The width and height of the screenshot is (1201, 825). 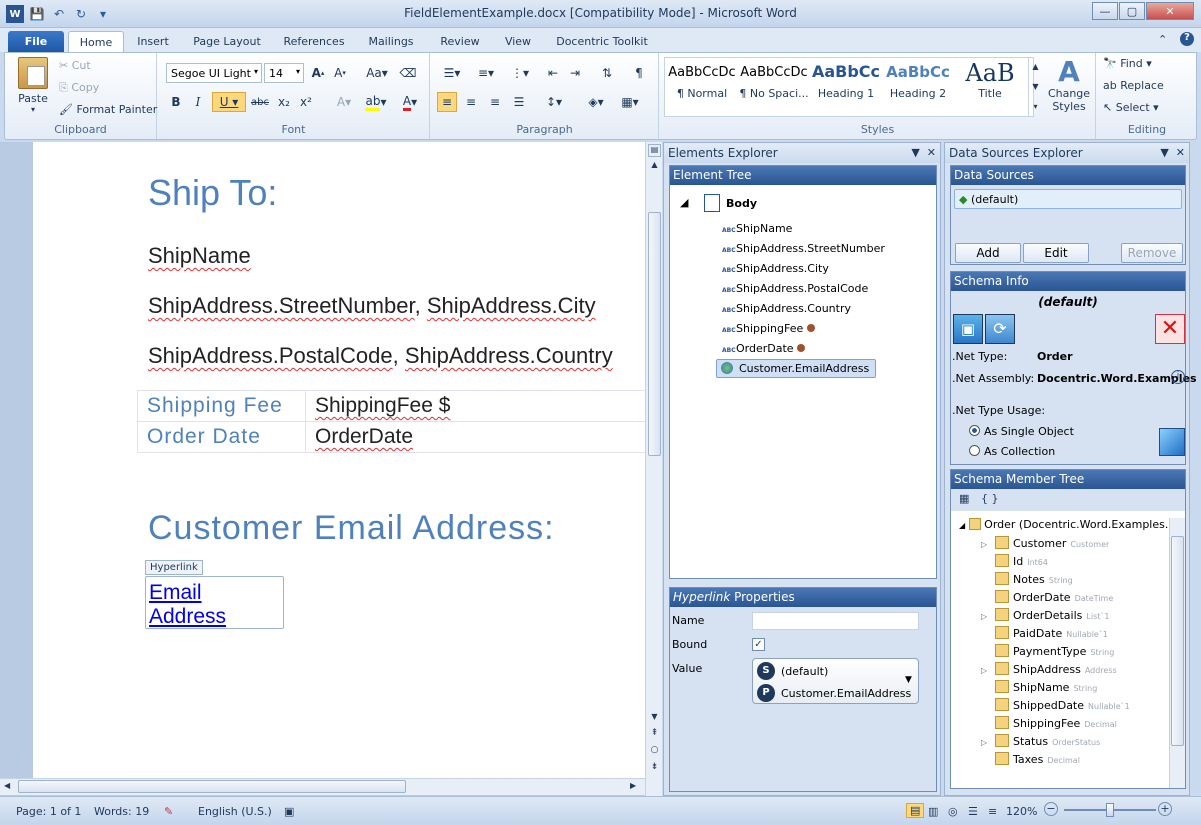 What do you see at coordinates (1170, 329) in the screenshot?
I see `delete-icon: ✕` at bounding box center [1170, 329].